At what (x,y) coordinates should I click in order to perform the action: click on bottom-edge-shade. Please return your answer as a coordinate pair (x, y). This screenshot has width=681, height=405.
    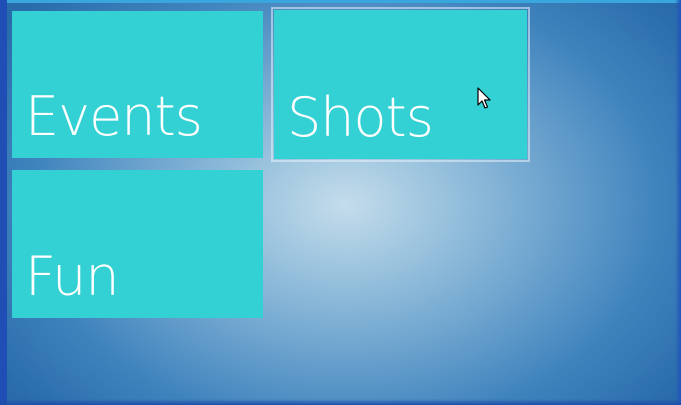
    Looking at the image, I should click on (340, 402).